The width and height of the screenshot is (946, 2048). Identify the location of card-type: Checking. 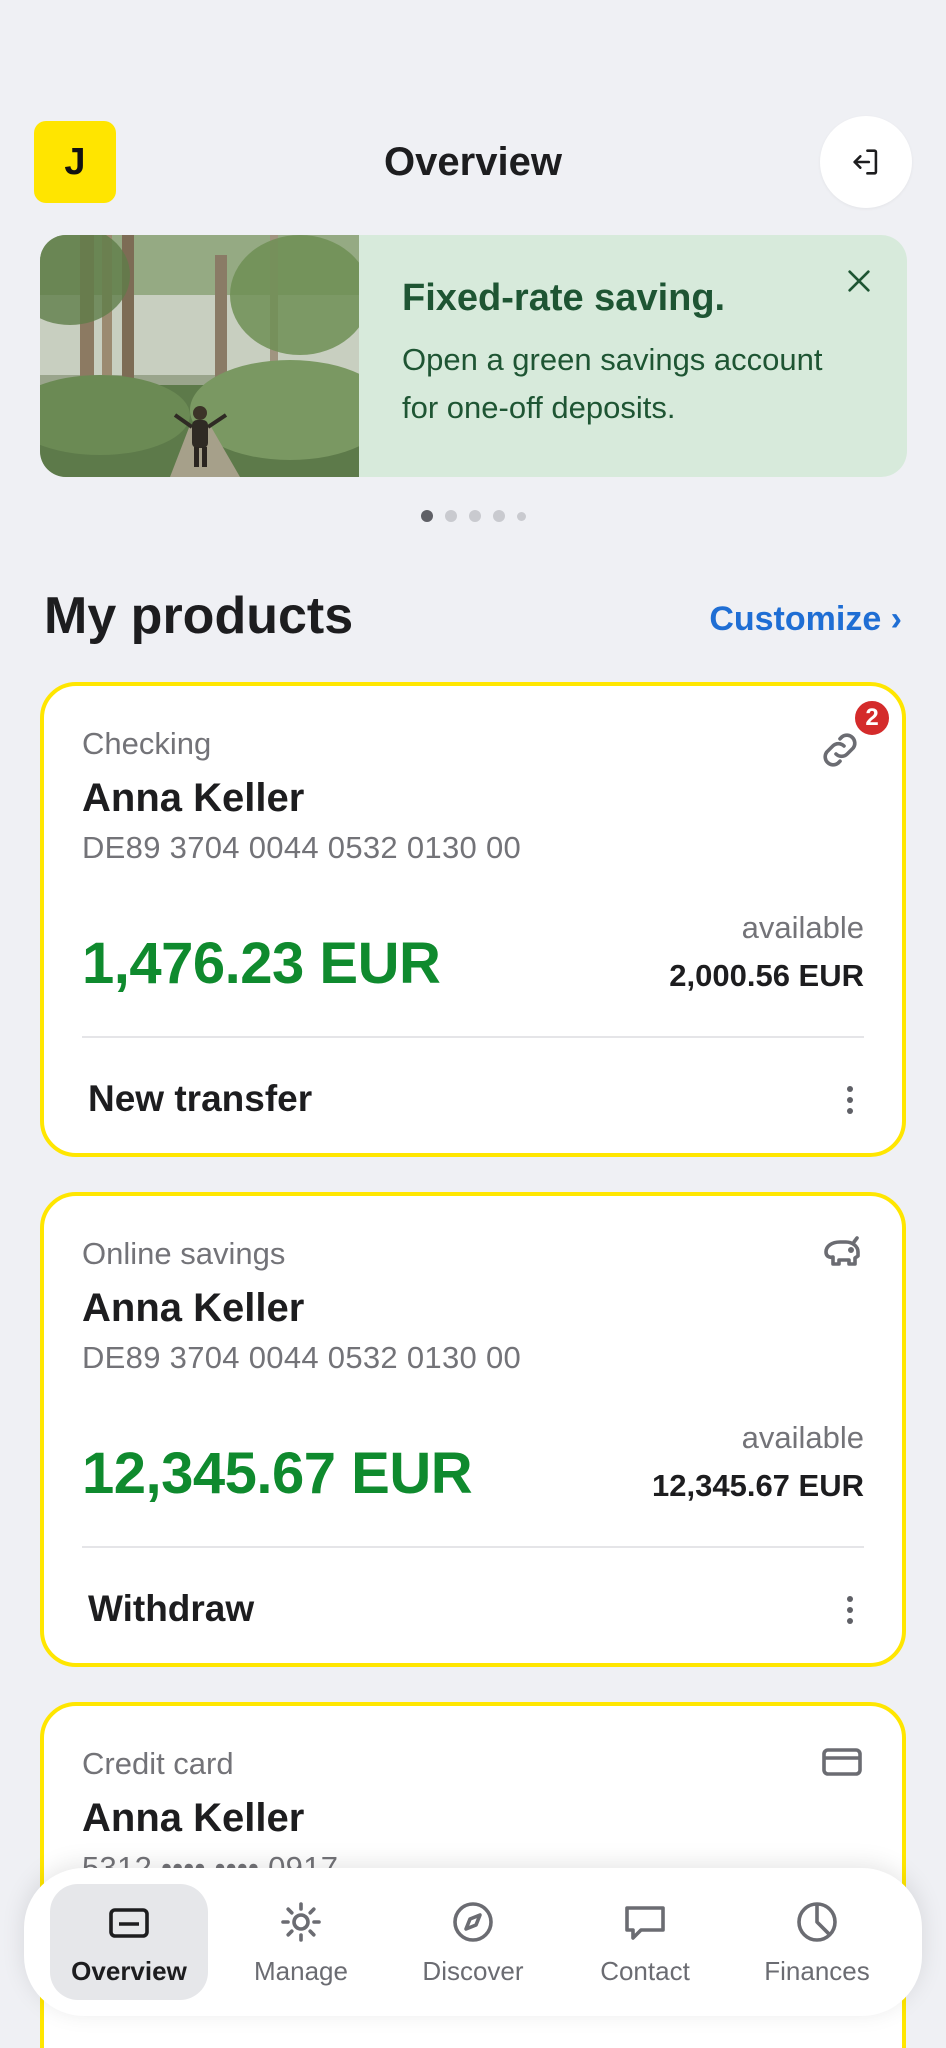
(147, 743).